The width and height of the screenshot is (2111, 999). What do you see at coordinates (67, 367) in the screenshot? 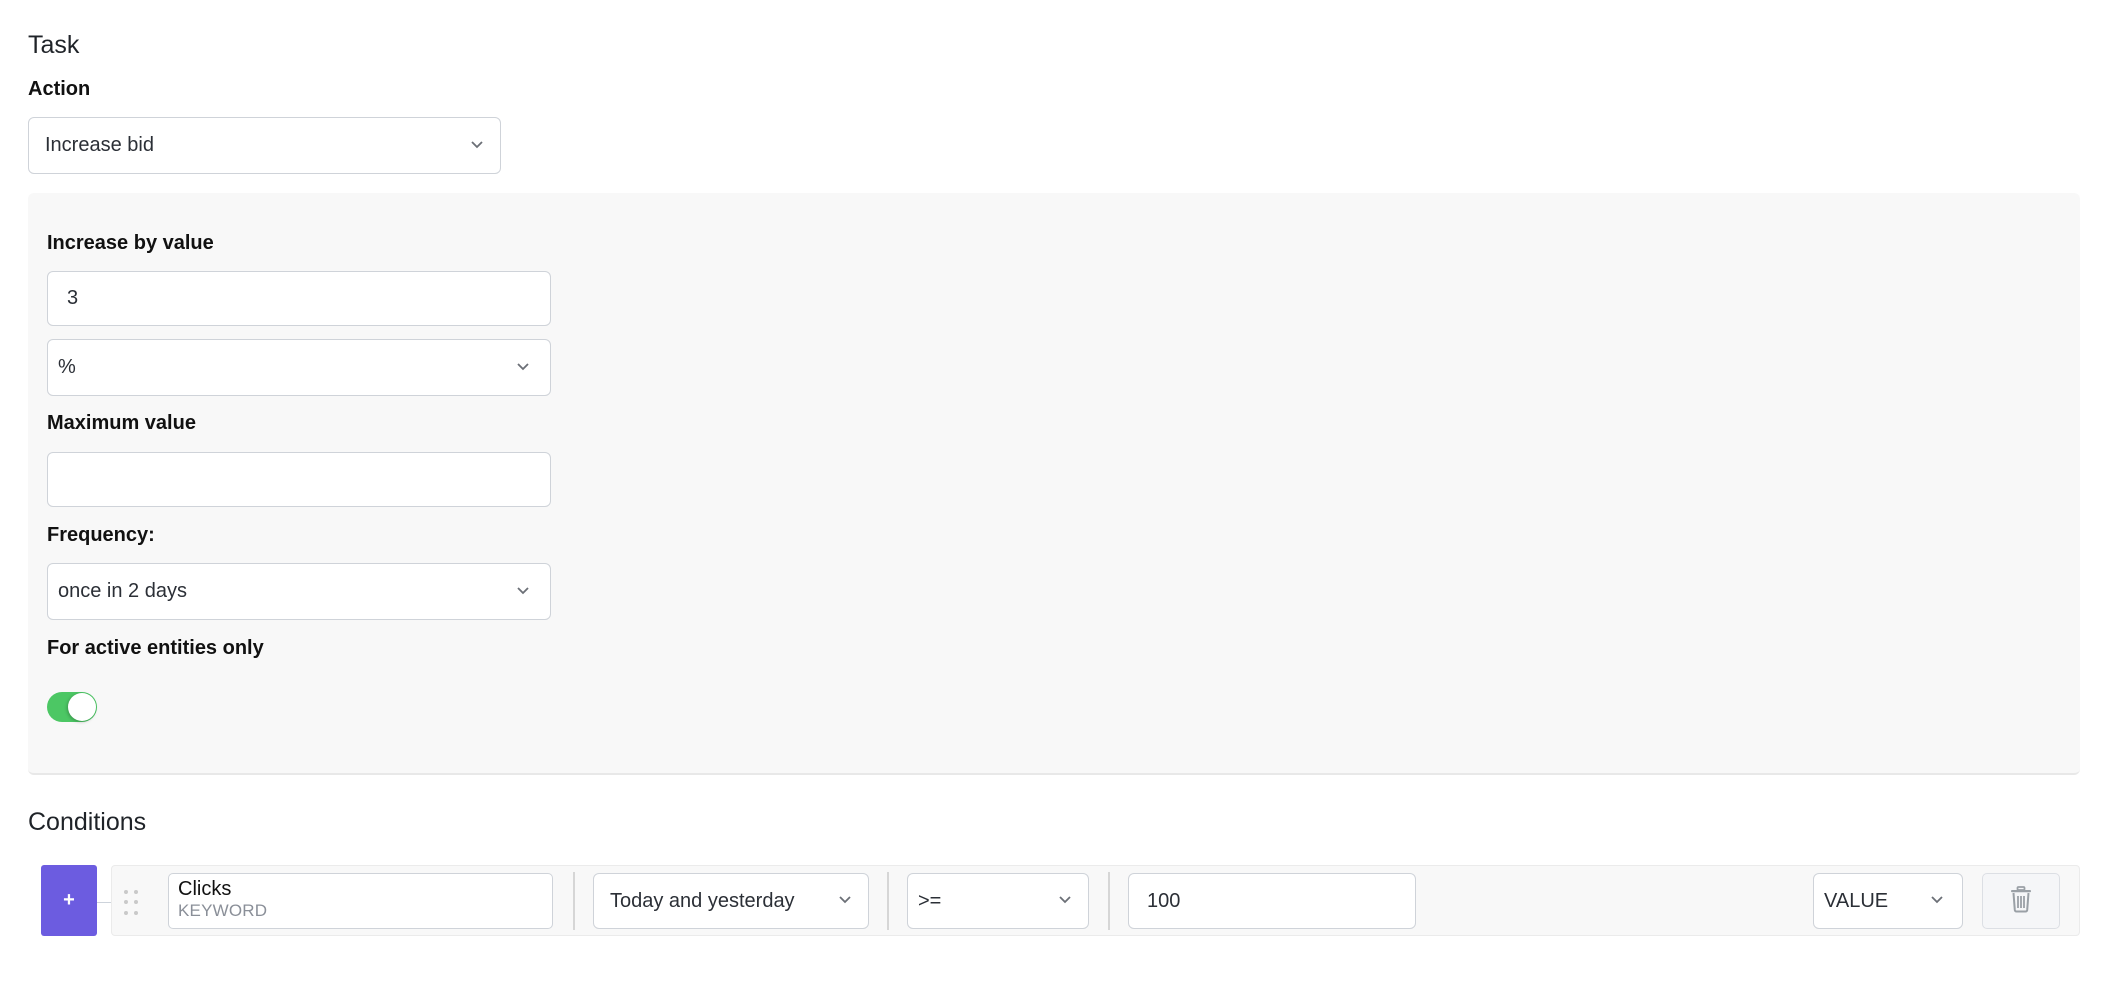
I see `unit-select-value: %` at bounding box center [67, 367].